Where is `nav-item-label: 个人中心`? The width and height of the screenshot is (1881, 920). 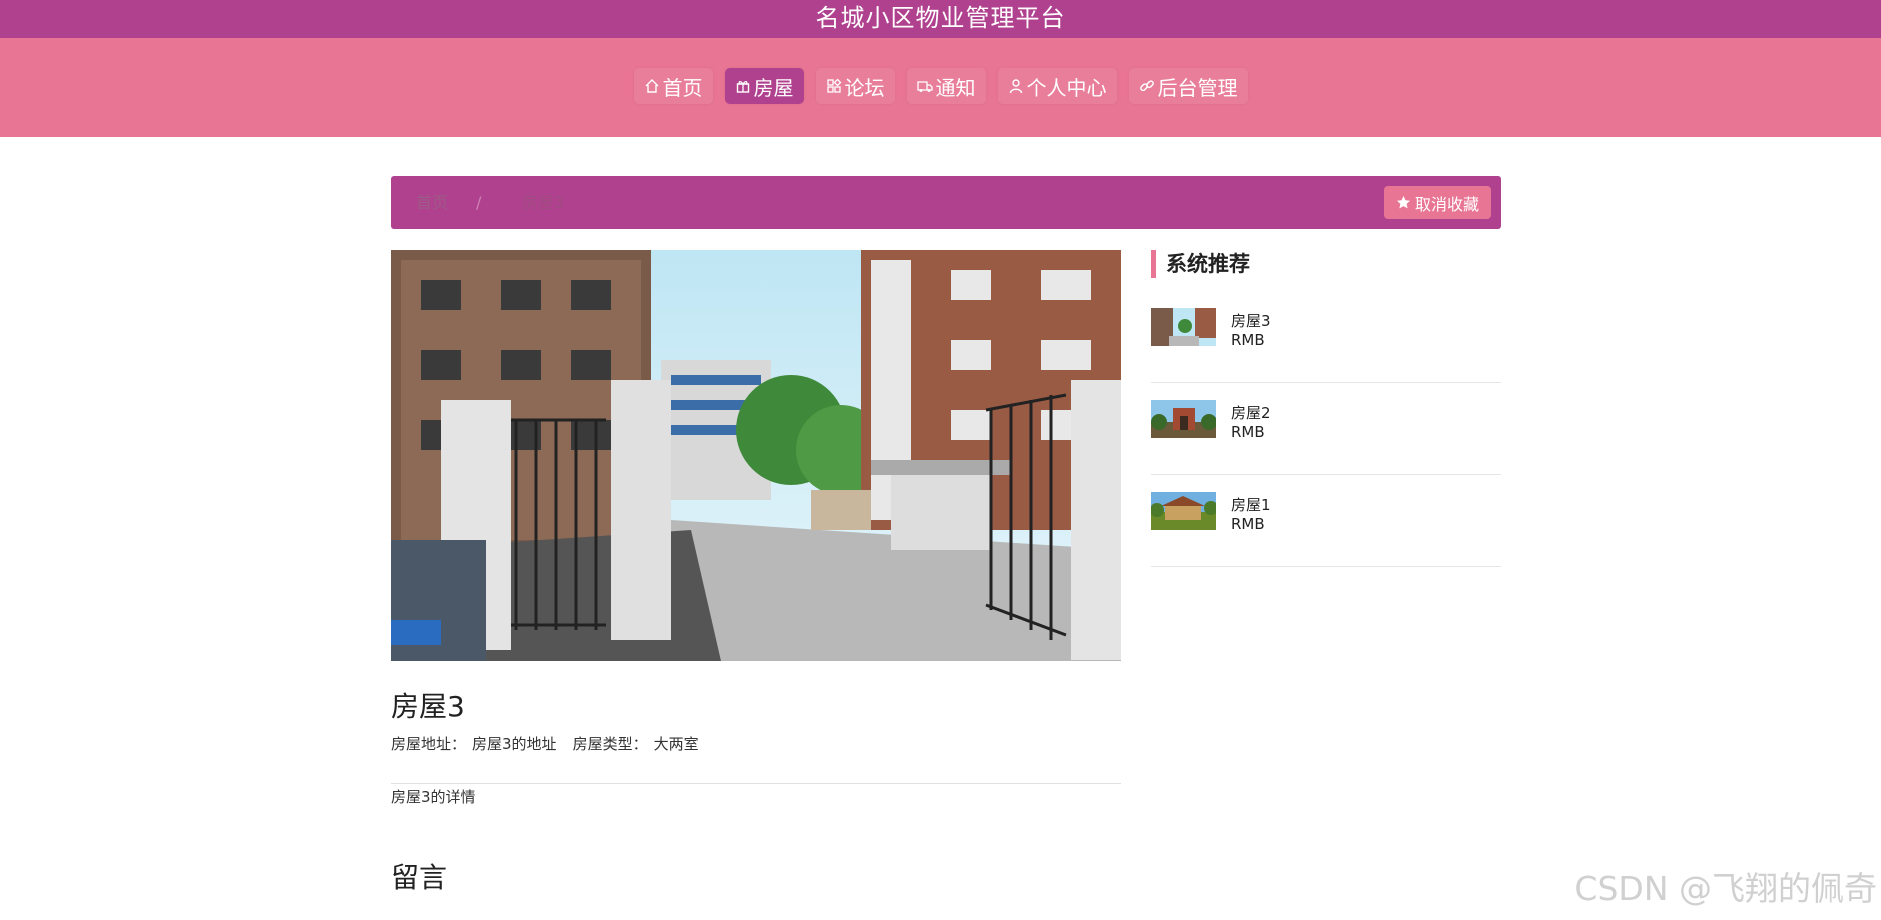
nav-item-label: 个人中心 is located at coordinates (1066, 87).